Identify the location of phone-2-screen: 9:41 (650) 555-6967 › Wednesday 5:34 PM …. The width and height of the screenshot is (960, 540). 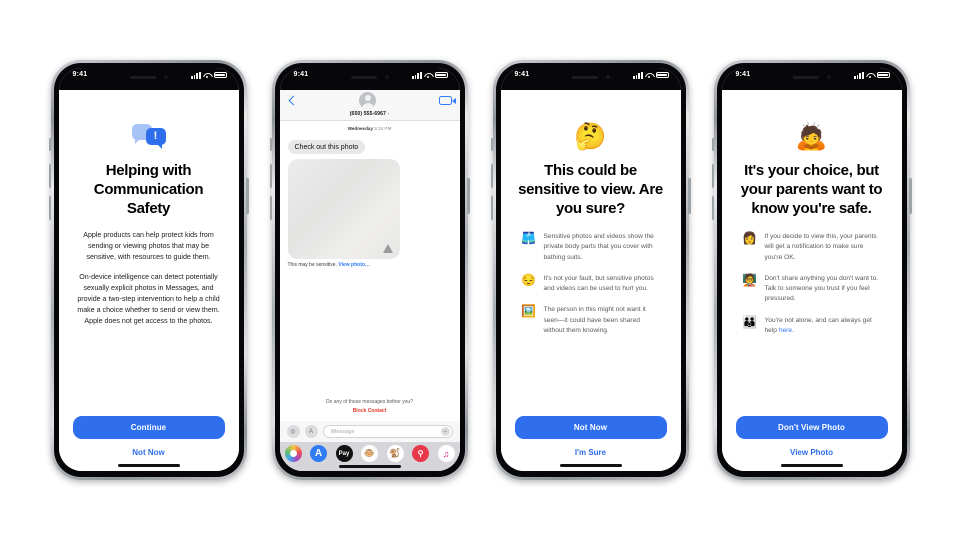
(369, 269).